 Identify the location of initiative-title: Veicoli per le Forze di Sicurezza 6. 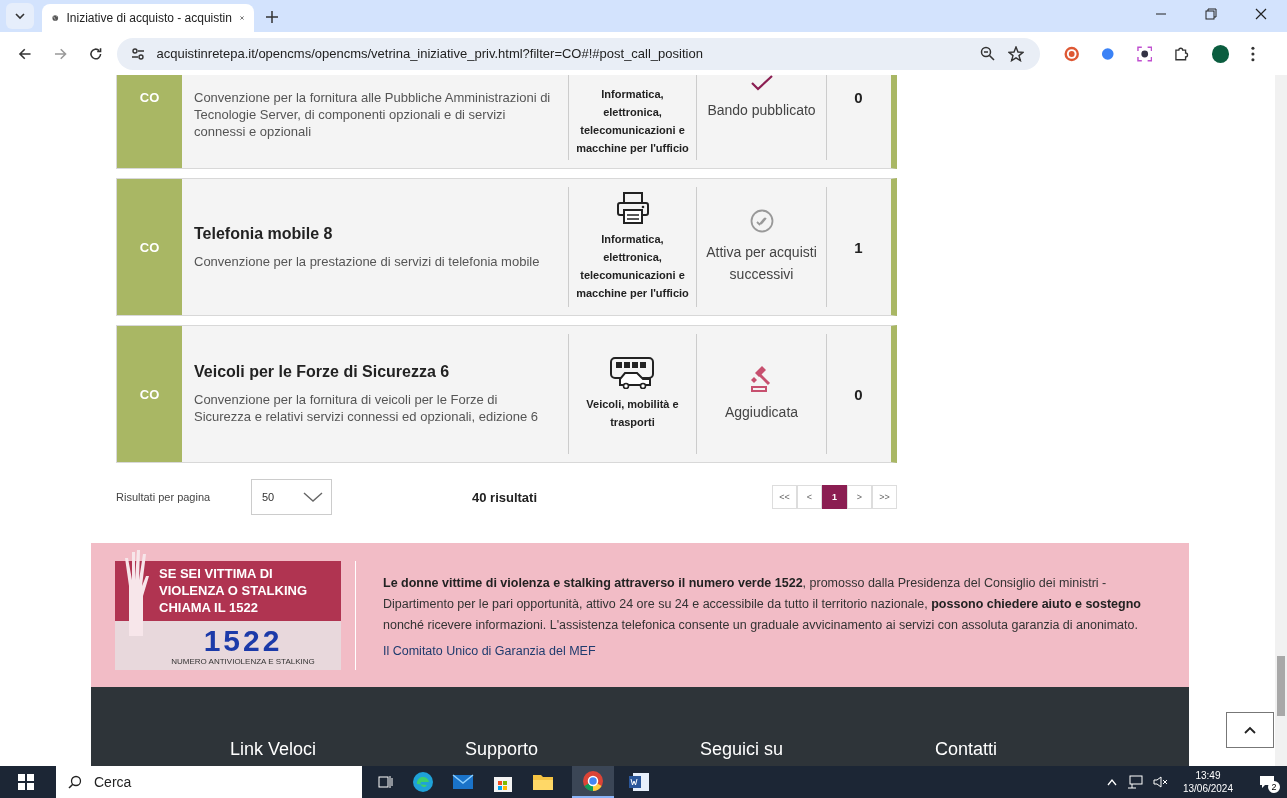
(322, 372).